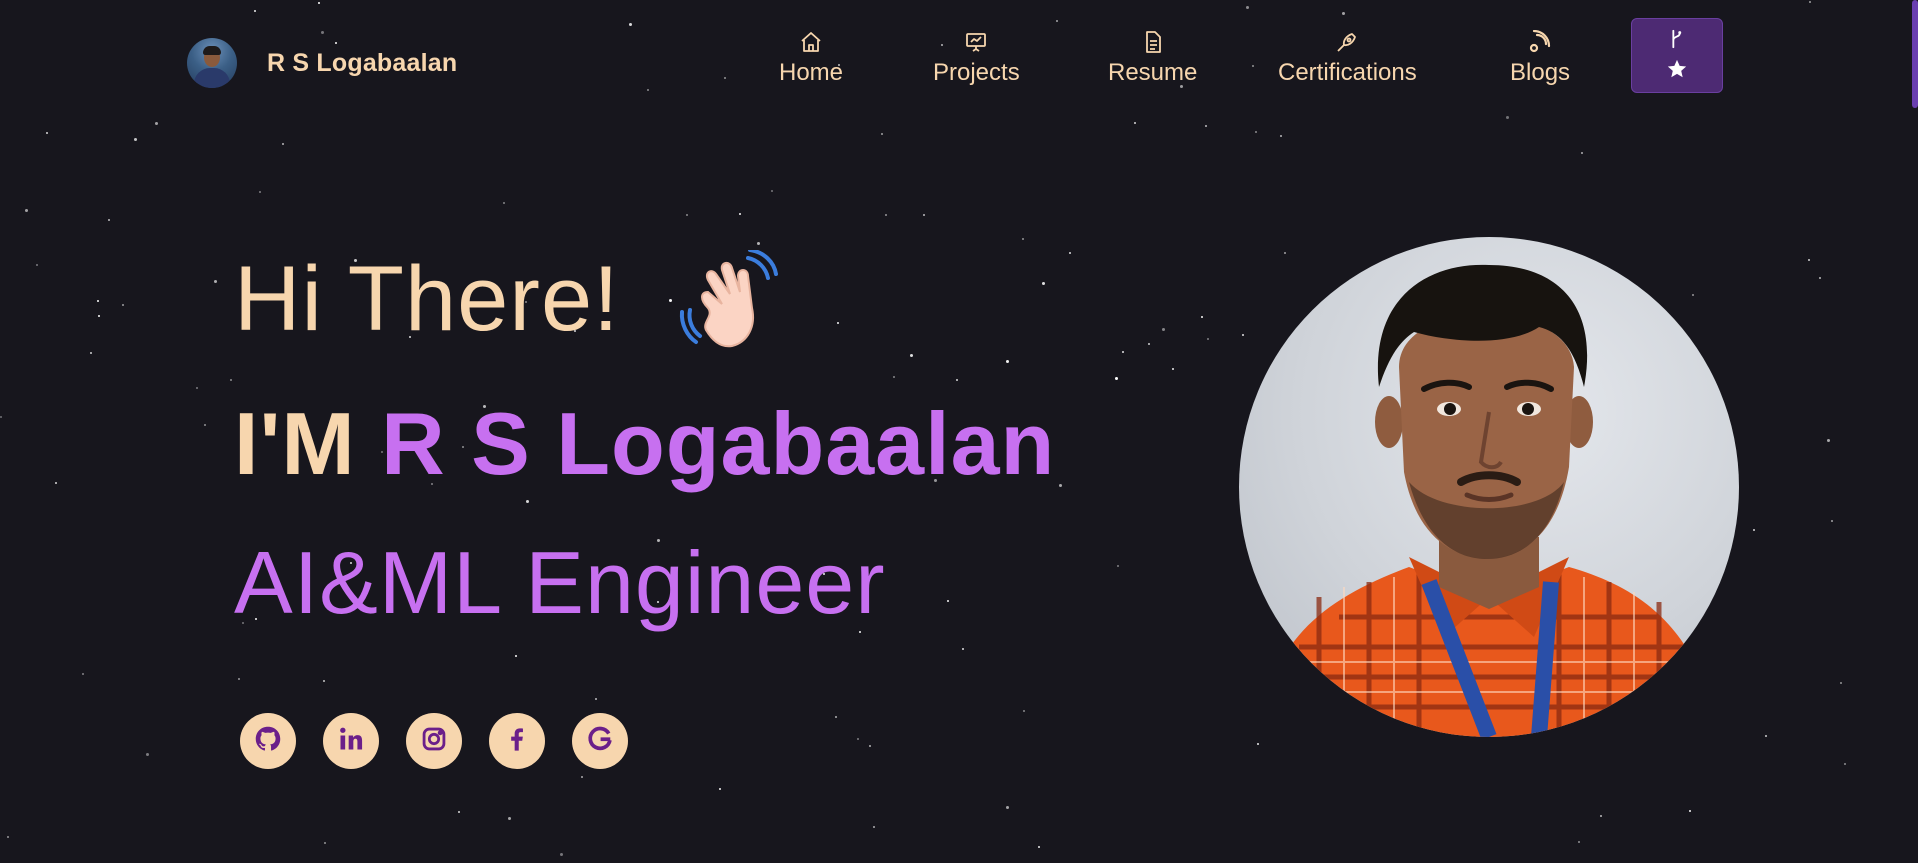 This screenshot has height=863, width=1918. I want to click on google-link, so click(600, 741).